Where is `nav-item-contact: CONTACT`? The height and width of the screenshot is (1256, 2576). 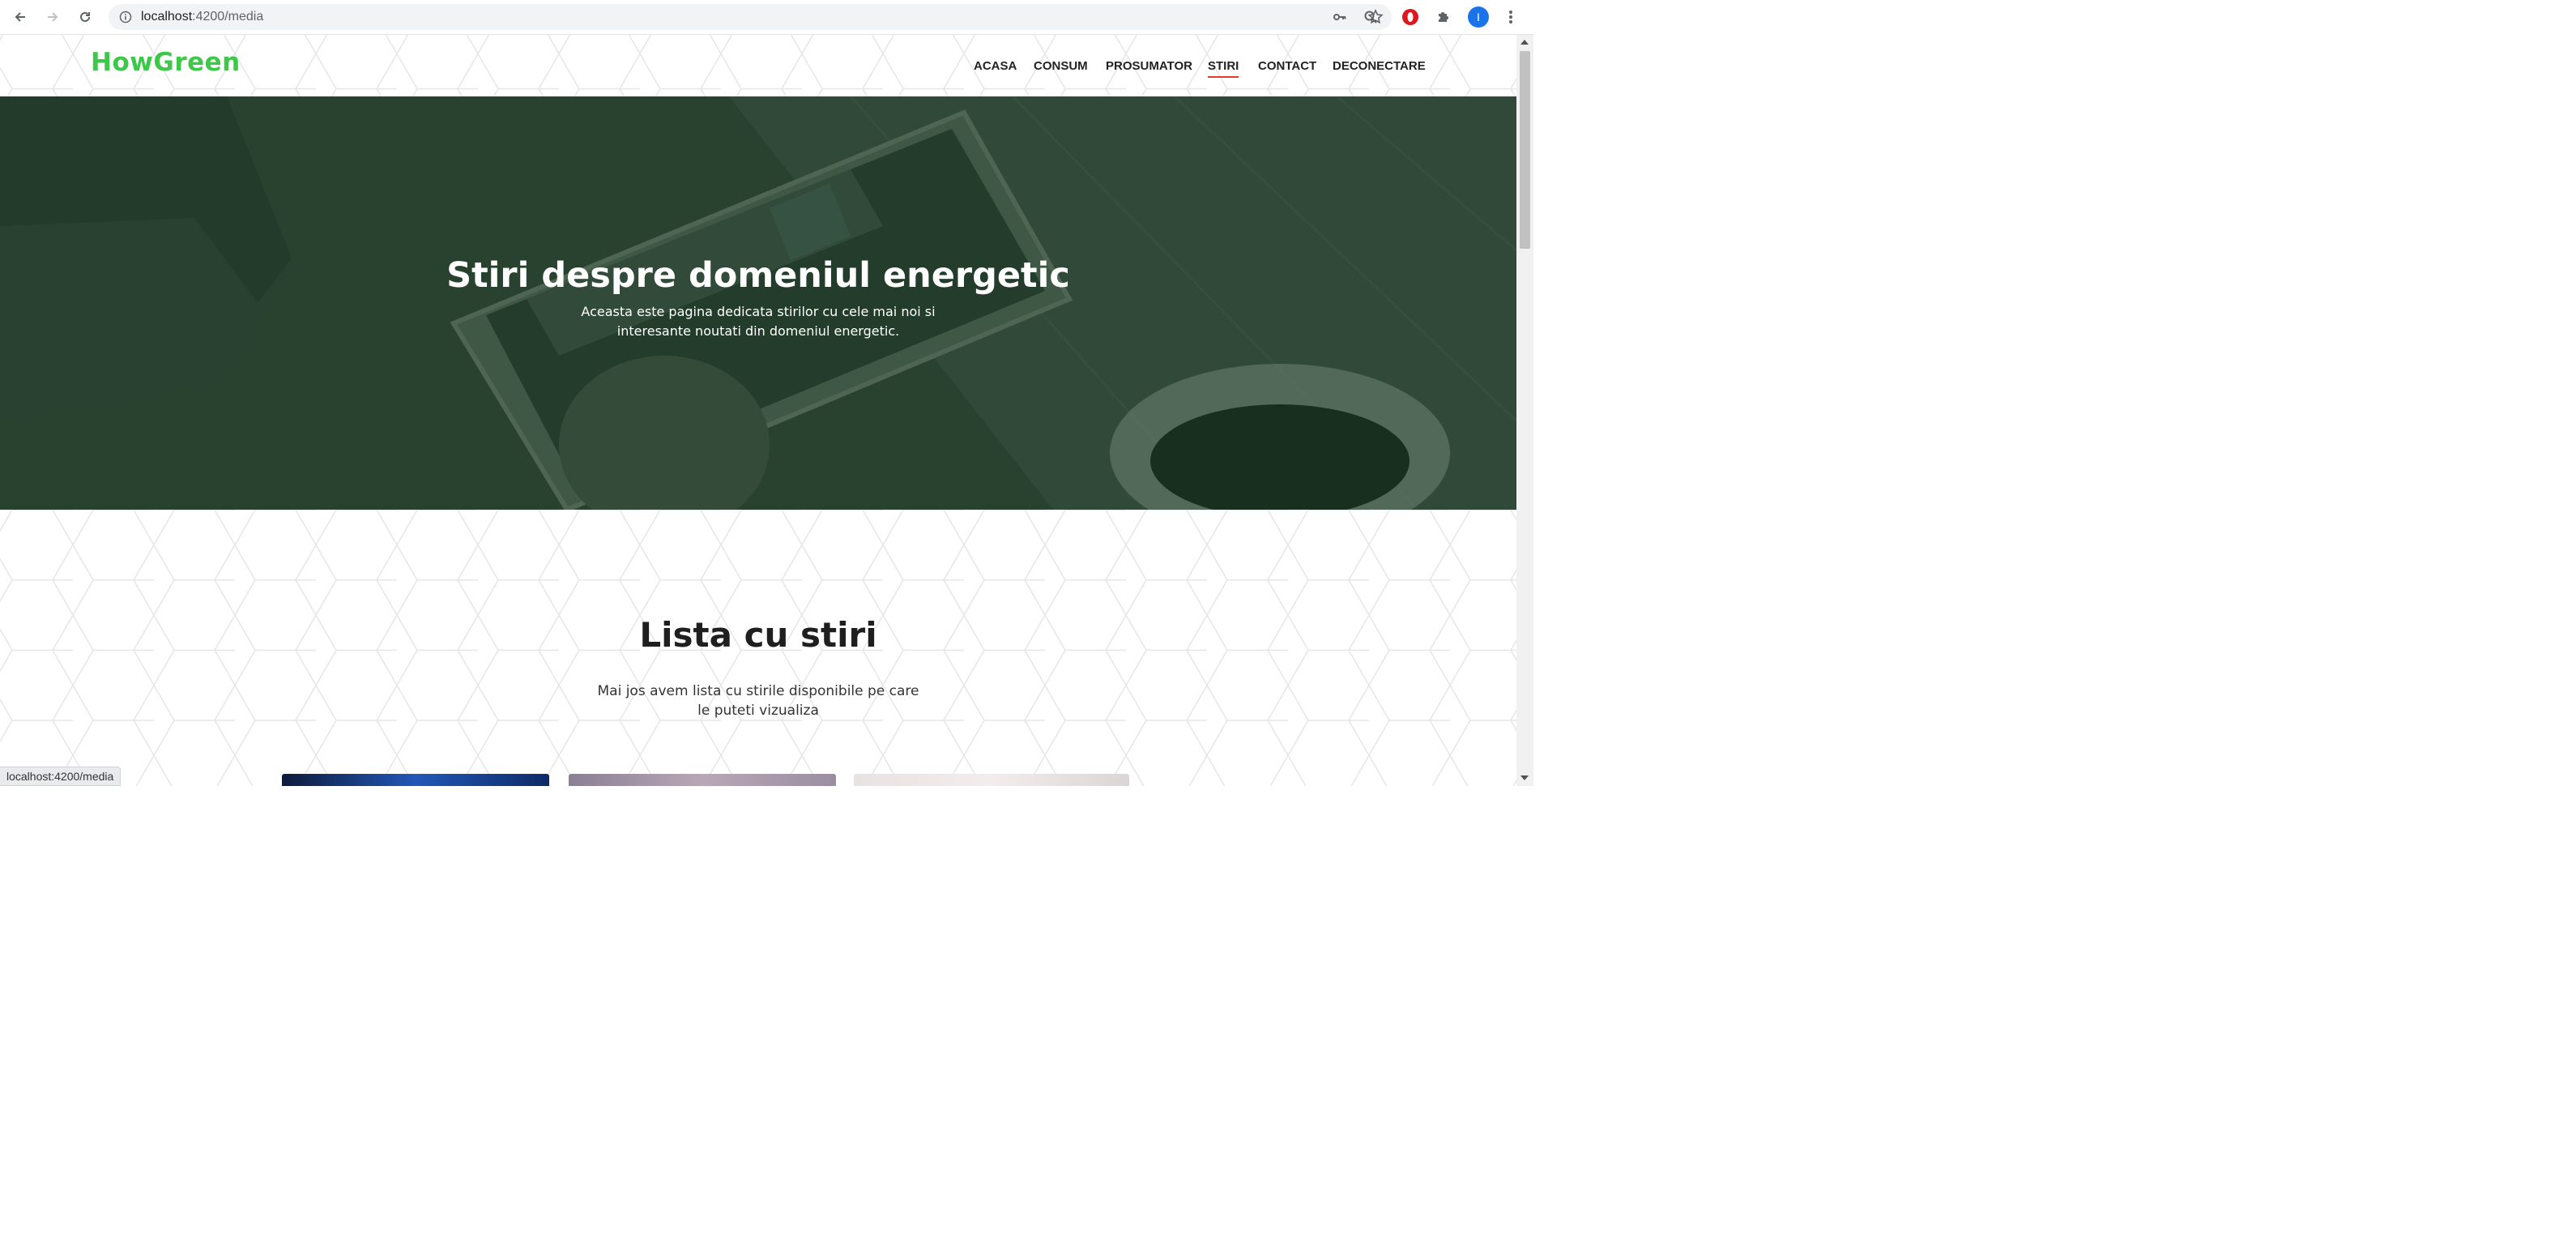 nav-item-contact: CONTACT is located at coordinates (1287, 66).